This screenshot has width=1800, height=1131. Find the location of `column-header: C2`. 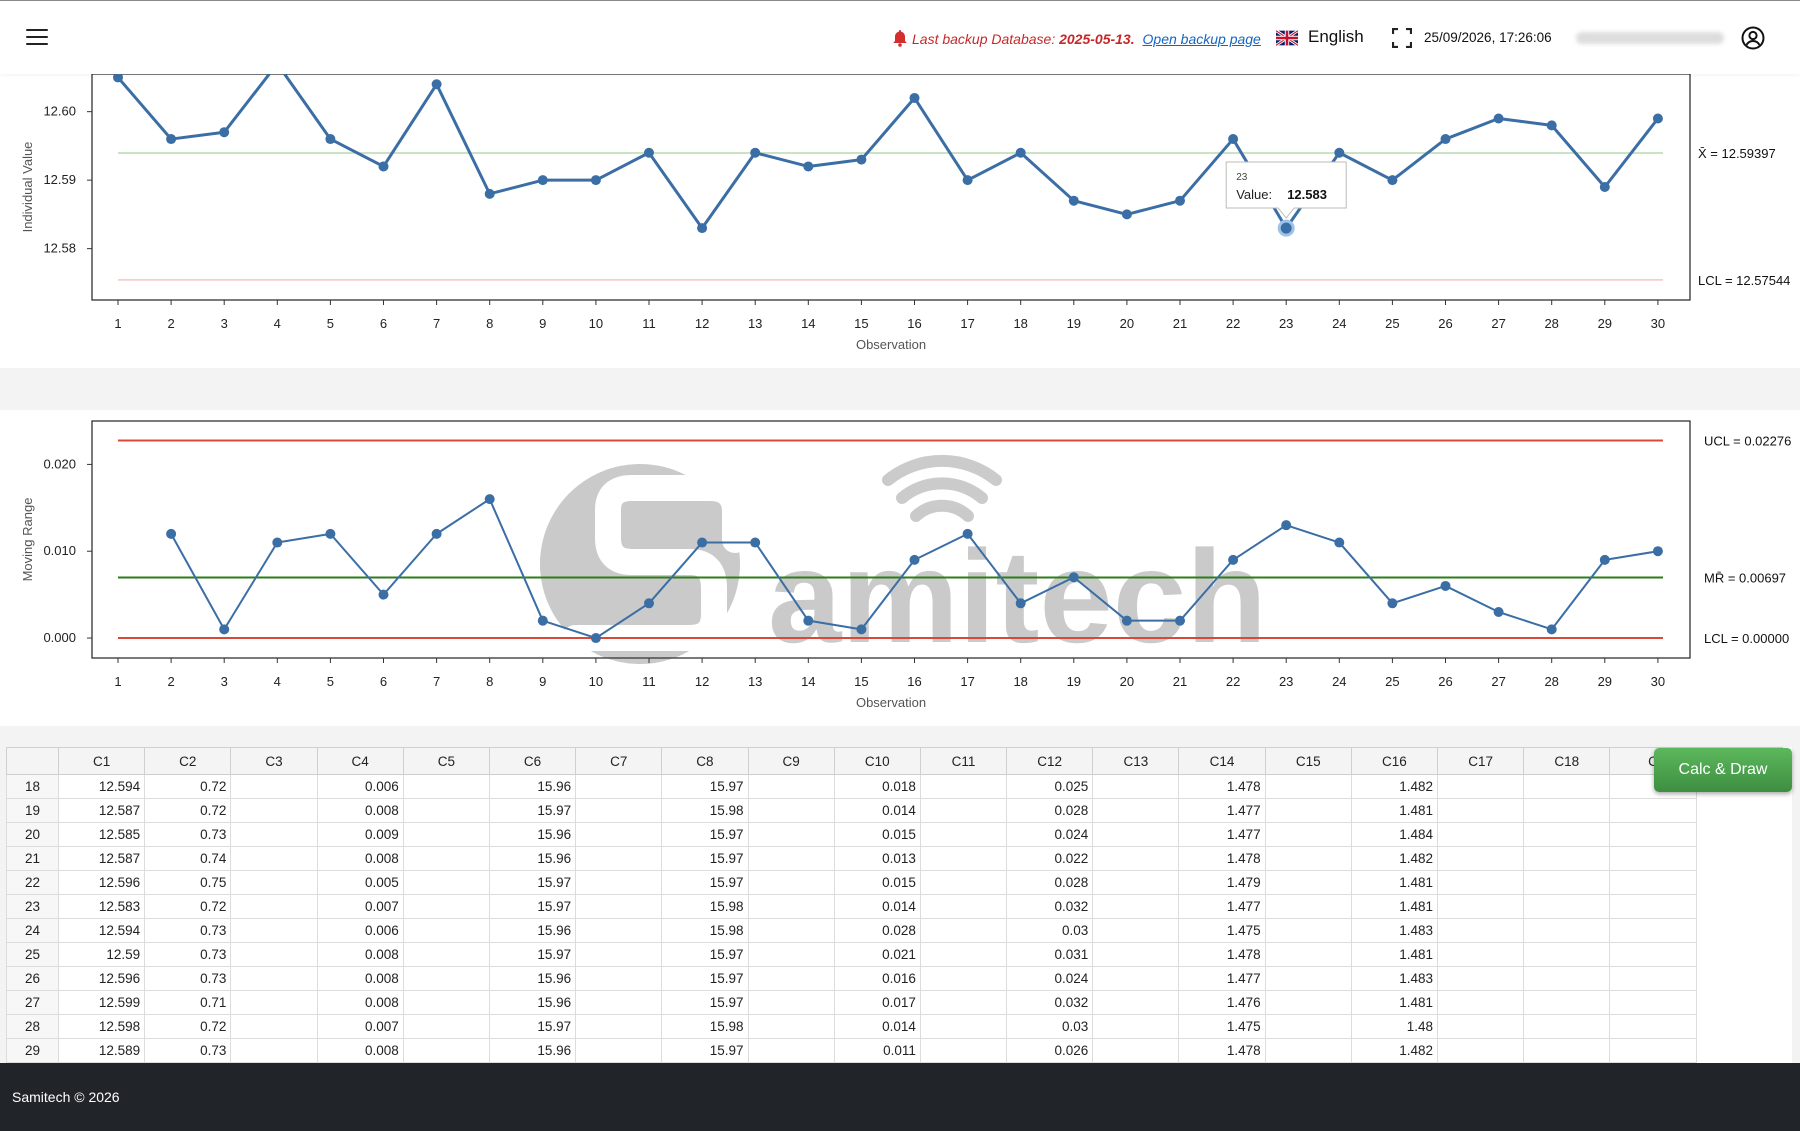

column-header: C2 is located at coordinates (188, 761).